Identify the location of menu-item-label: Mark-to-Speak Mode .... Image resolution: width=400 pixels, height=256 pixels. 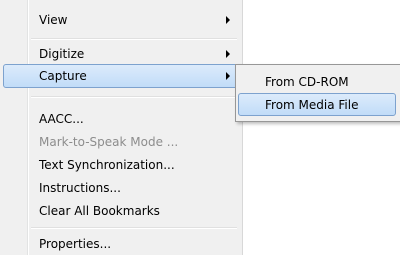
(109, 142).